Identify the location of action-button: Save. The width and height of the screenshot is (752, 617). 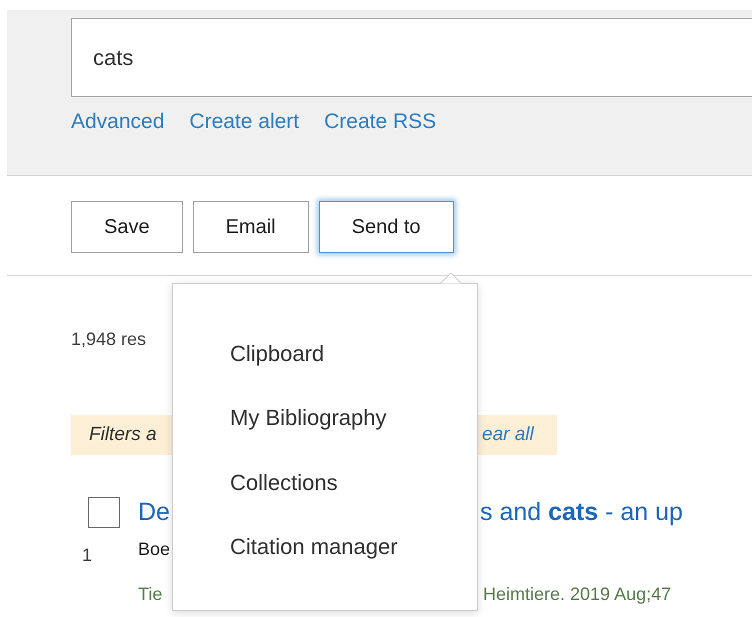
(127, 227).